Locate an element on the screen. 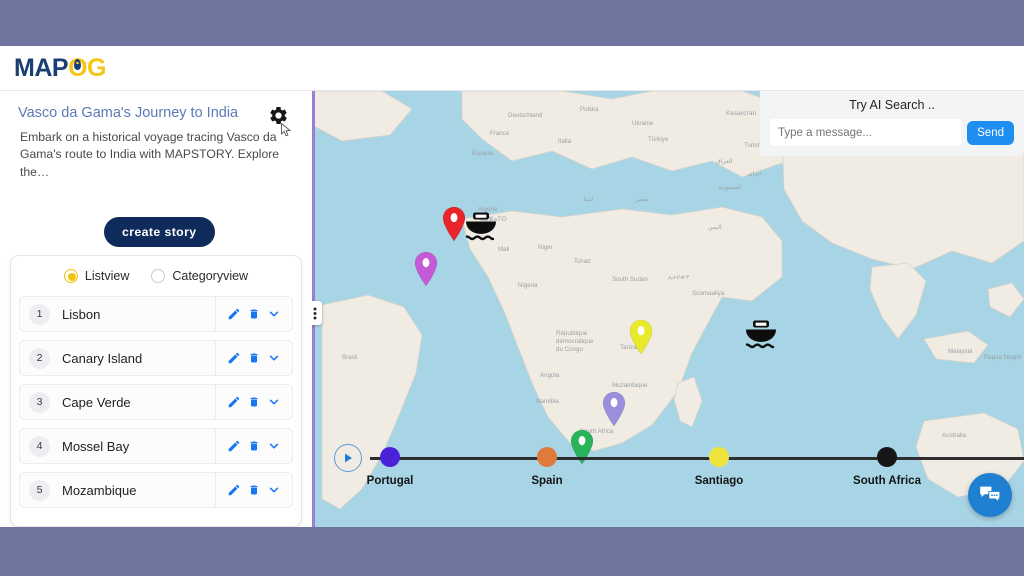 This screenshot has width=1024, height=576. ai-search-input is located at coordinates (866, 132).